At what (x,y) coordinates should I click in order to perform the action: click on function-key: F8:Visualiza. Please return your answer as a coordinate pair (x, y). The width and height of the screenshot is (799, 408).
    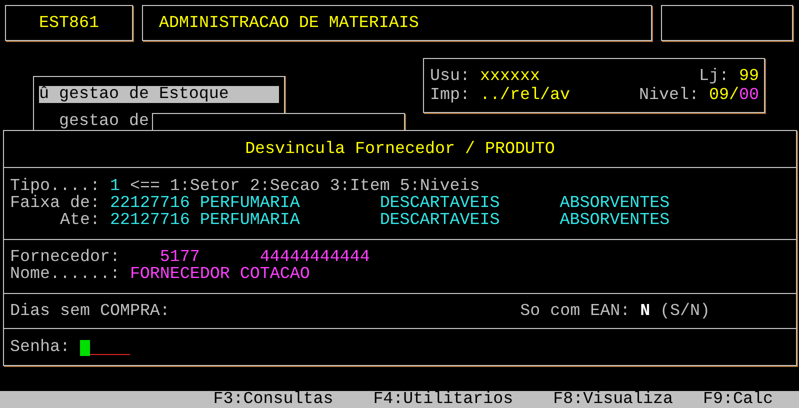
    Looking at the image, I should click on (613, 399).